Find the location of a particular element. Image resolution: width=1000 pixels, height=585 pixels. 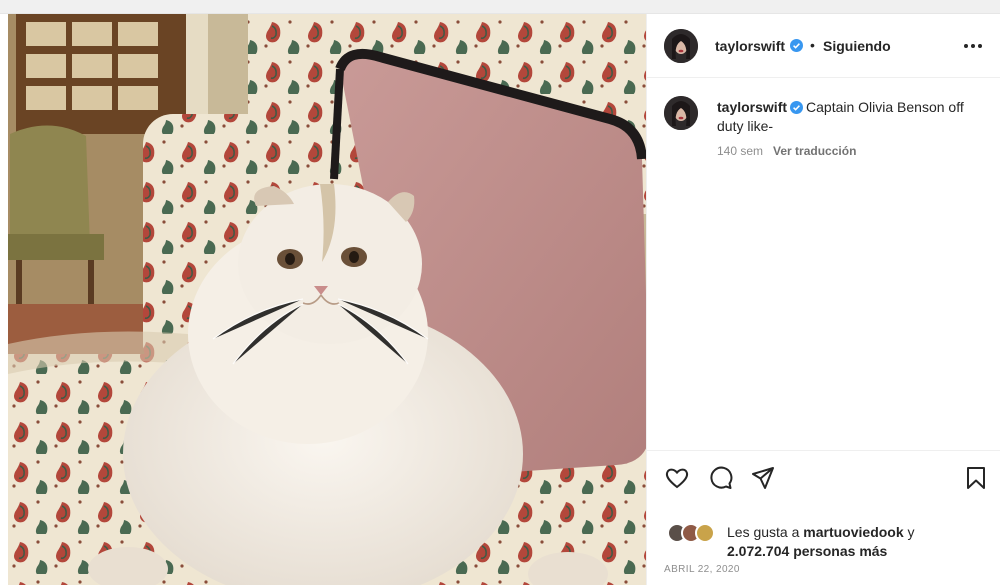

see-translation-link: Ver traducción is located at coordinates (814, 151).